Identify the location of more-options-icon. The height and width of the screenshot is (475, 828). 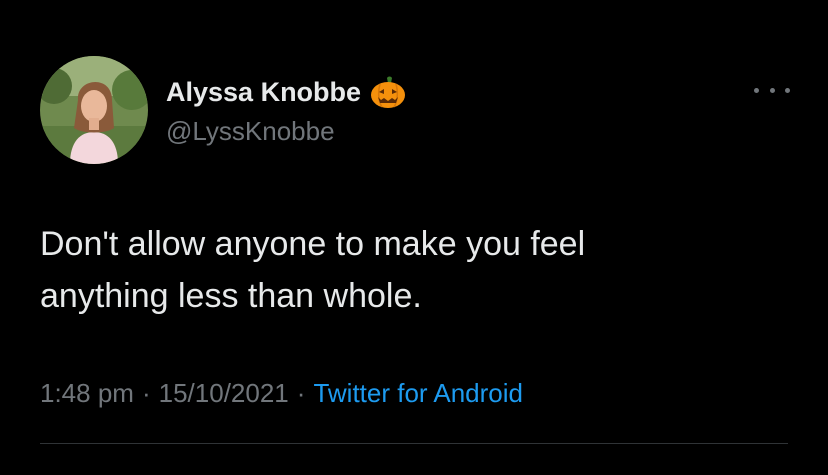
(772, 90).